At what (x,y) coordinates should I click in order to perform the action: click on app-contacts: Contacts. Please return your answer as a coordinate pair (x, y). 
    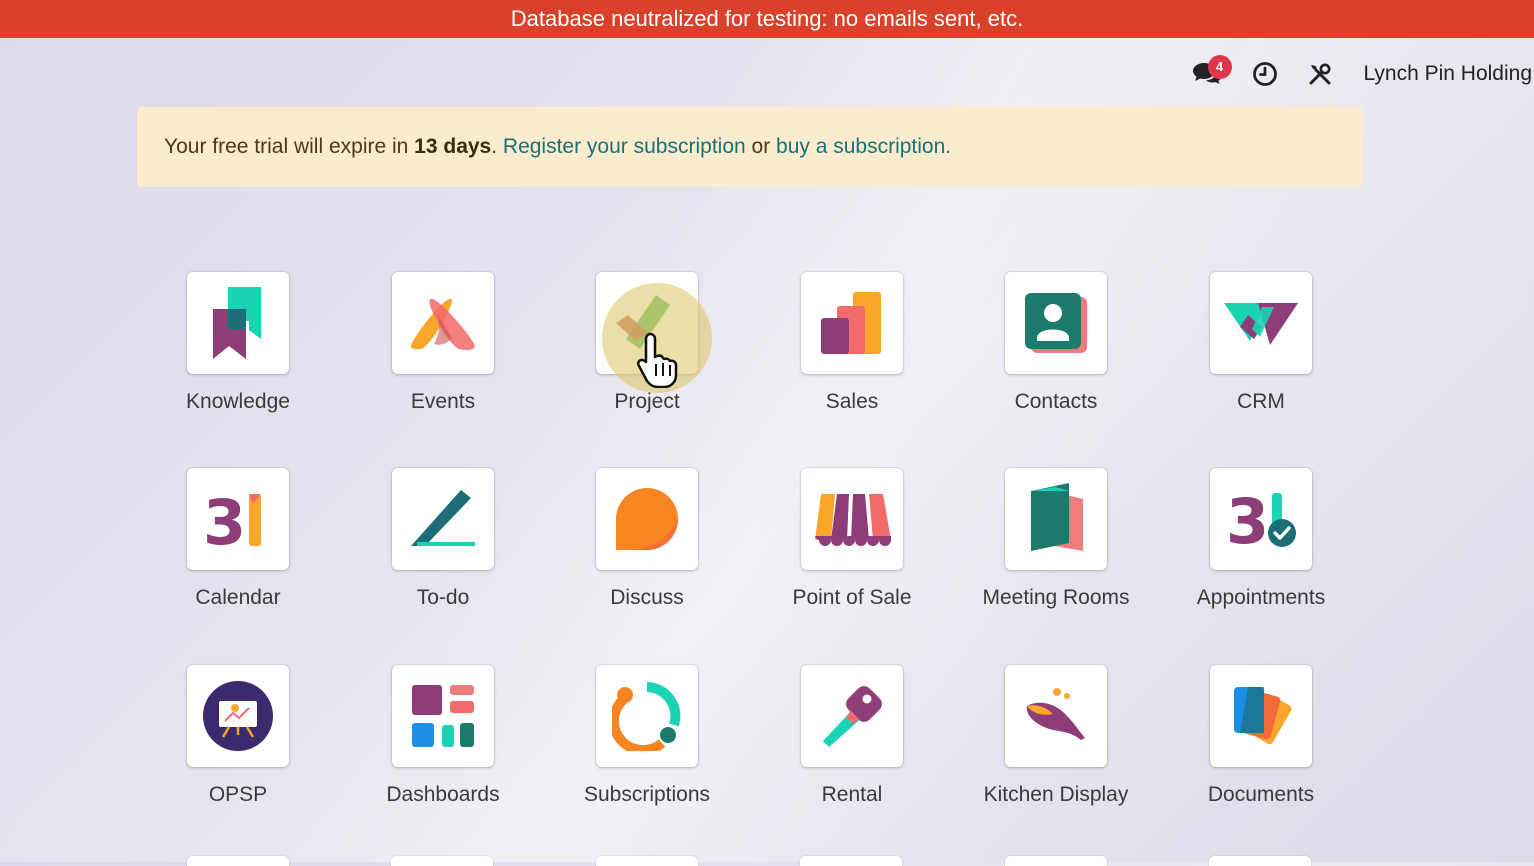
    Looking at the image, I should click on (1056, 343).